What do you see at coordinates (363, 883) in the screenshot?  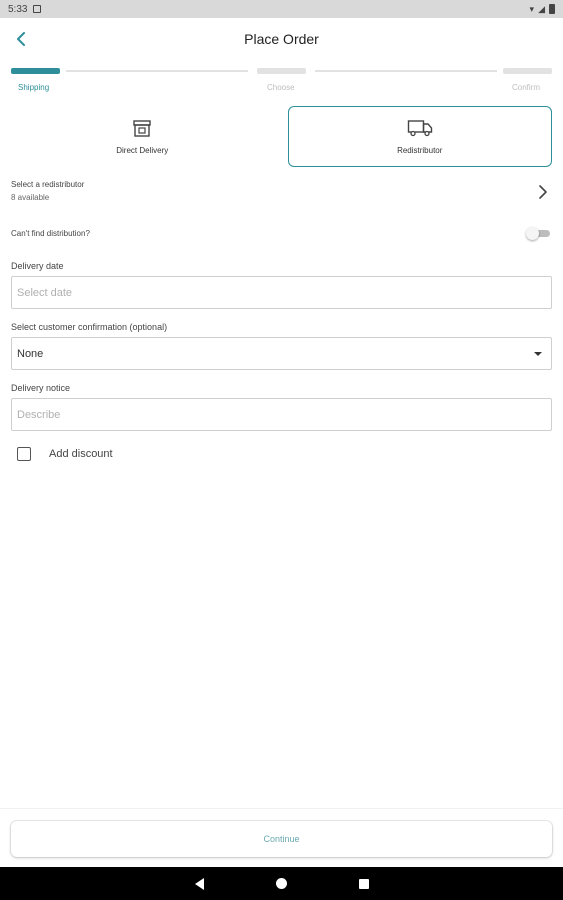 I see `nav-recents-icon` at bounding box center [363, 883].